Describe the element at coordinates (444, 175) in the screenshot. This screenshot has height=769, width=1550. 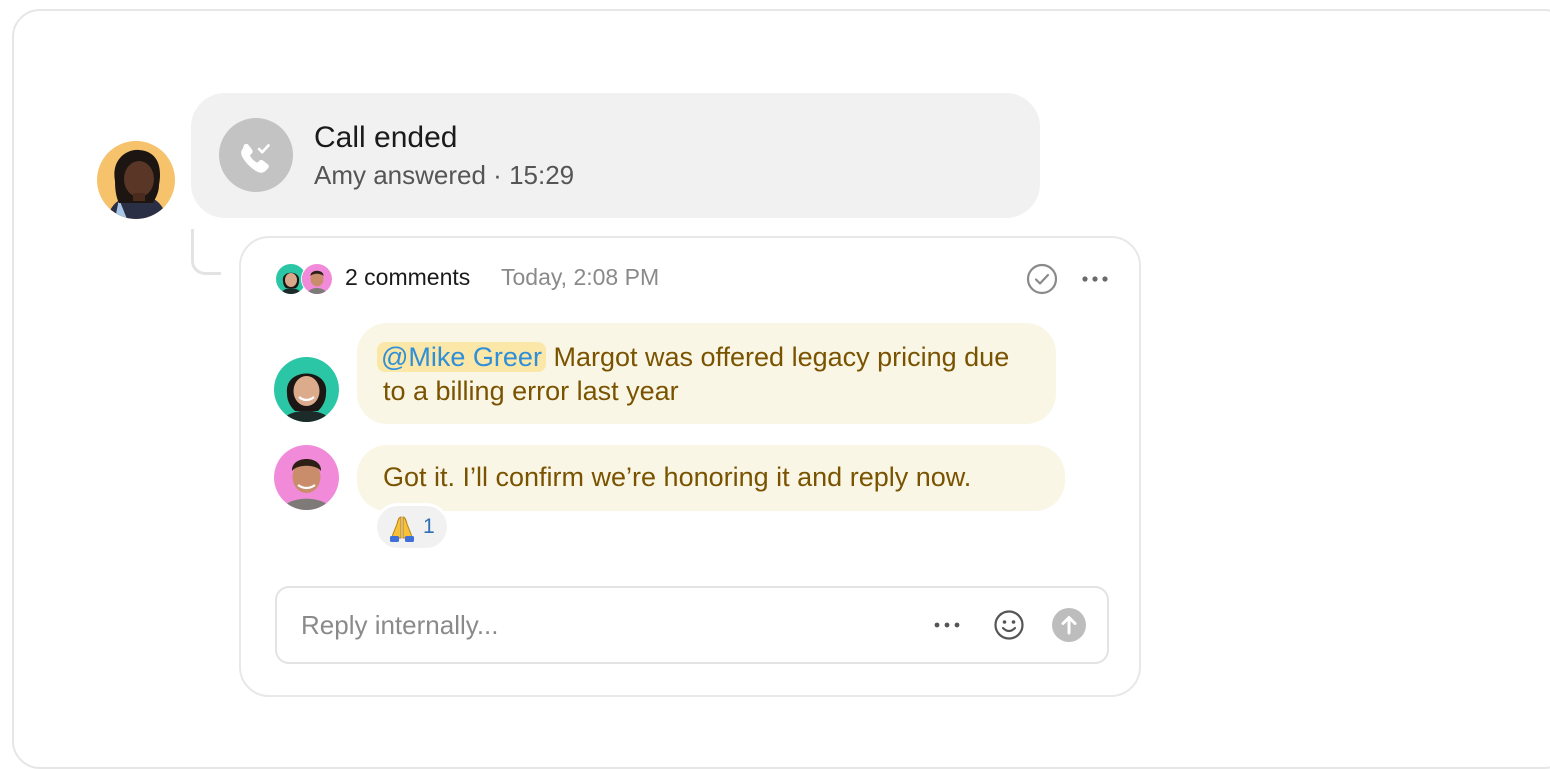
I see `call-subtitle: Amy answered · 15:29` at that location.